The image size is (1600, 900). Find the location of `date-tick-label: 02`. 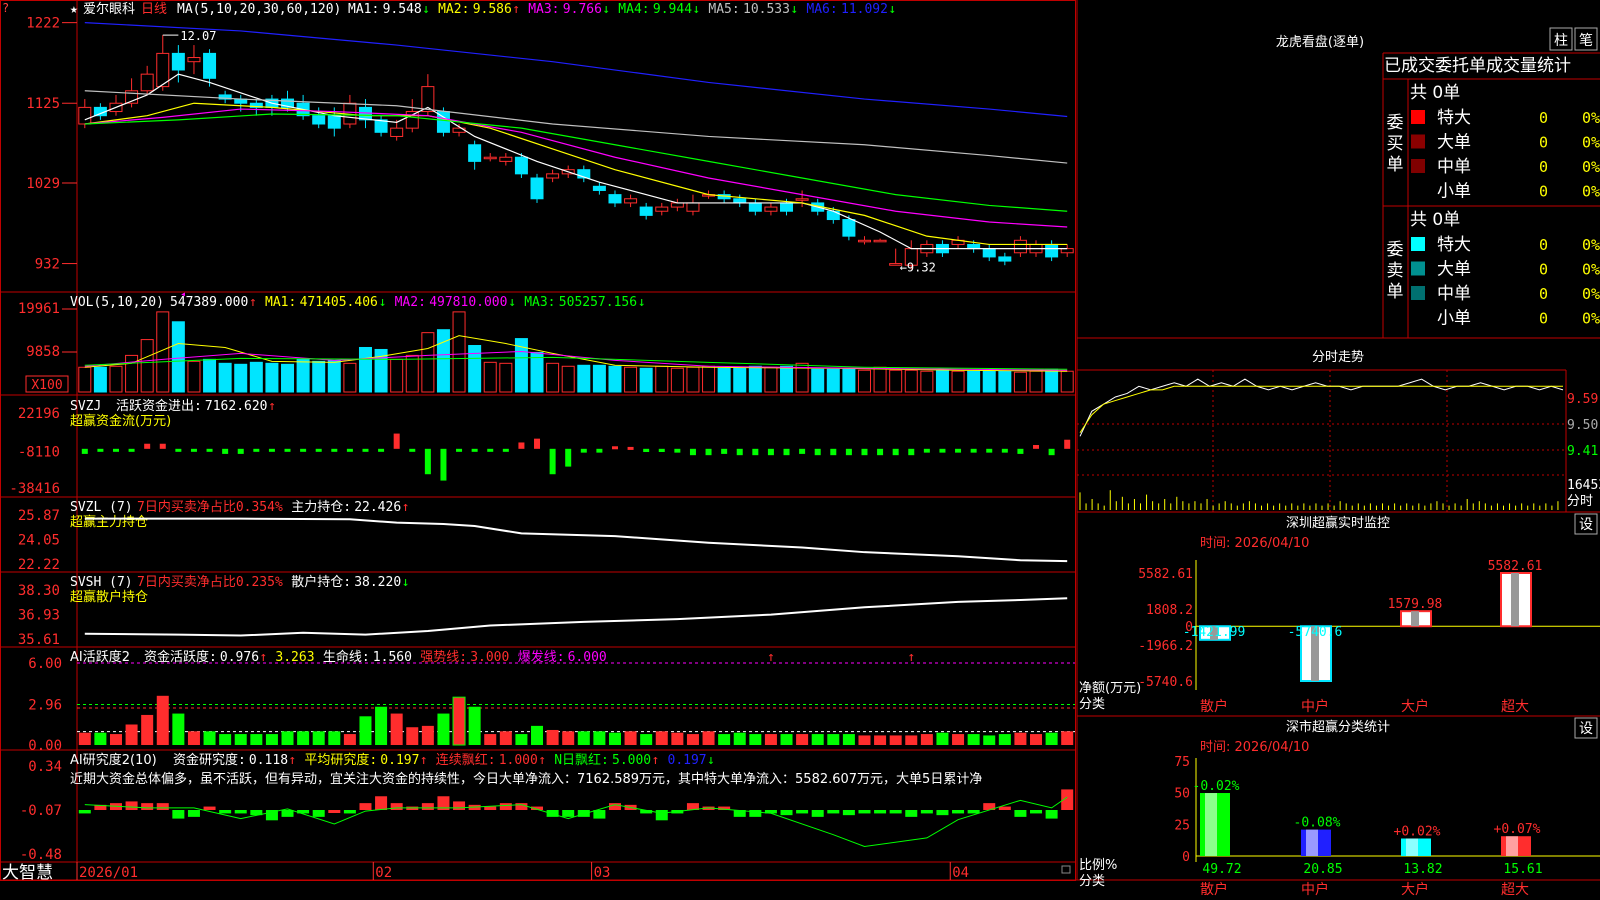

date-tick-label: 02 is located at coordinates (383, 873).